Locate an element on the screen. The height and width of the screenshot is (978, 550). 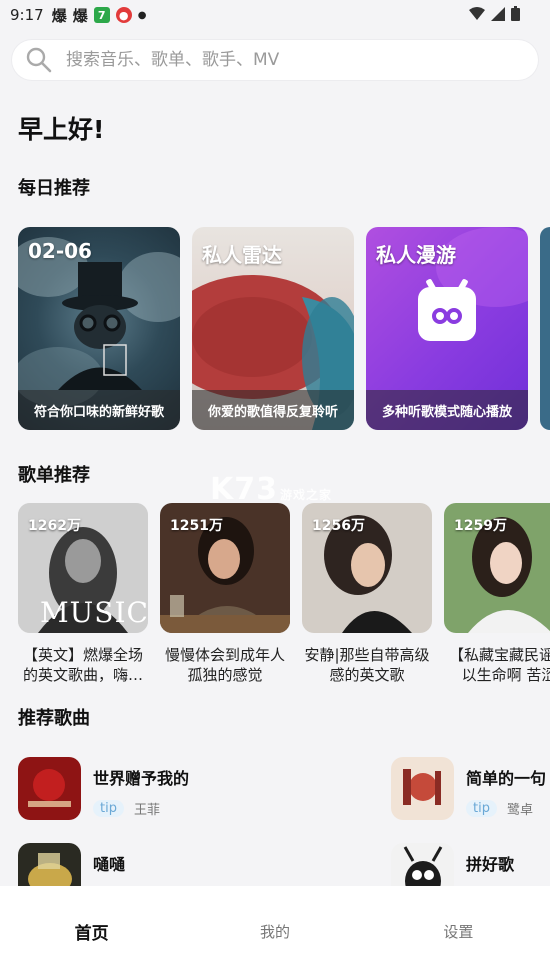
section-title-daily: 每日推荐 is located at coordinates (54, 188).